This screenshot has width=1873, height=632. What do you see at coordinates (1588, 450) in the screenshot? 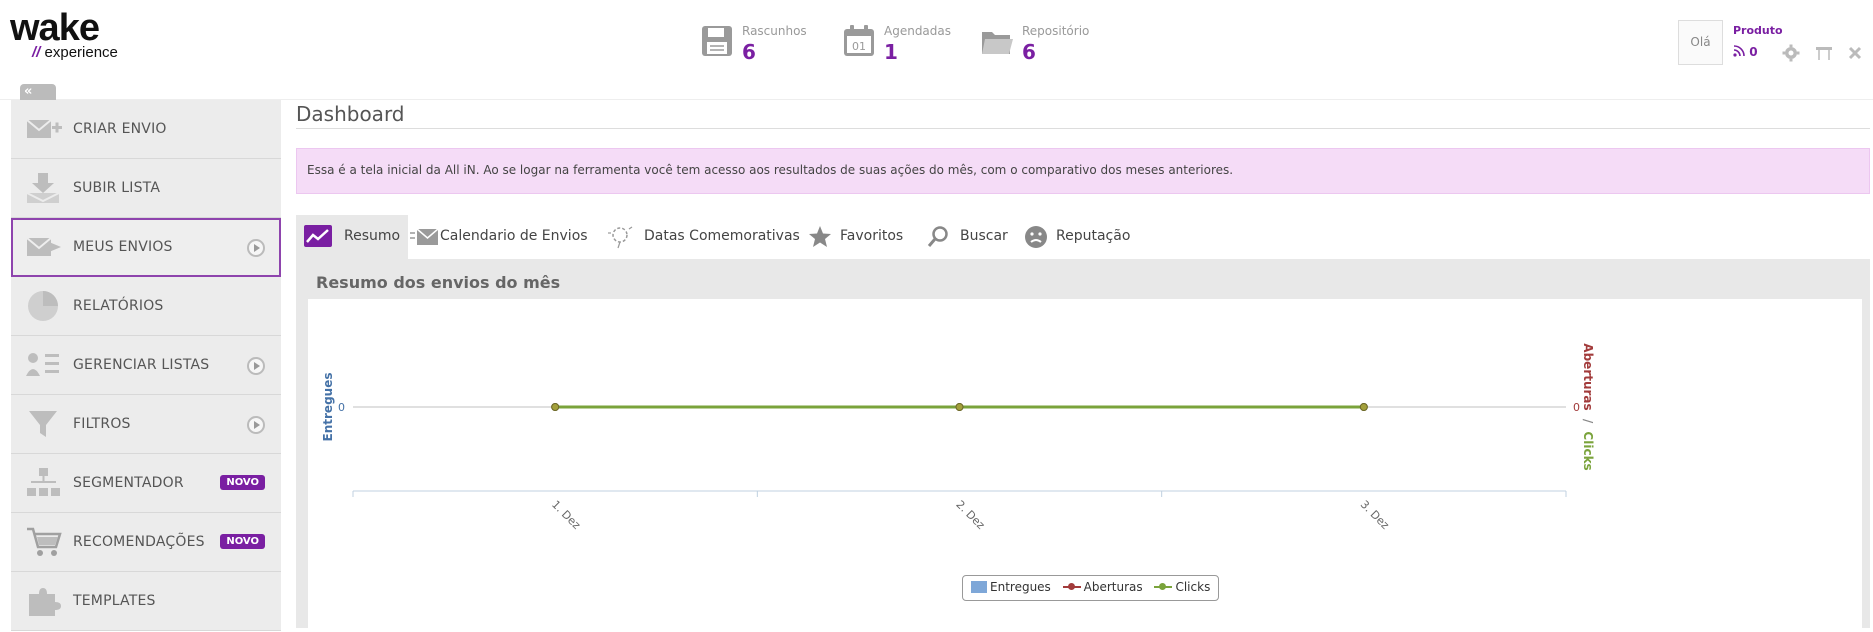
I see `y-axis-label-clicks: Clicks` at bounding box center [1588, 450].